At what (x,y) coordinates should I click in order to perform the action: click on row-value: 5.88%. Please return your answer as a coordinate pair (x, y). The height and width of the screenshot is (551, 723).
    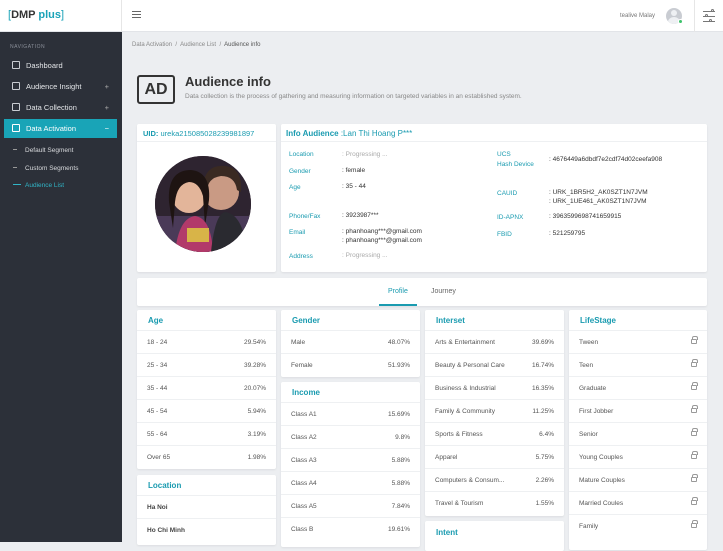
    Looking at the image, I should click on (400, 460).